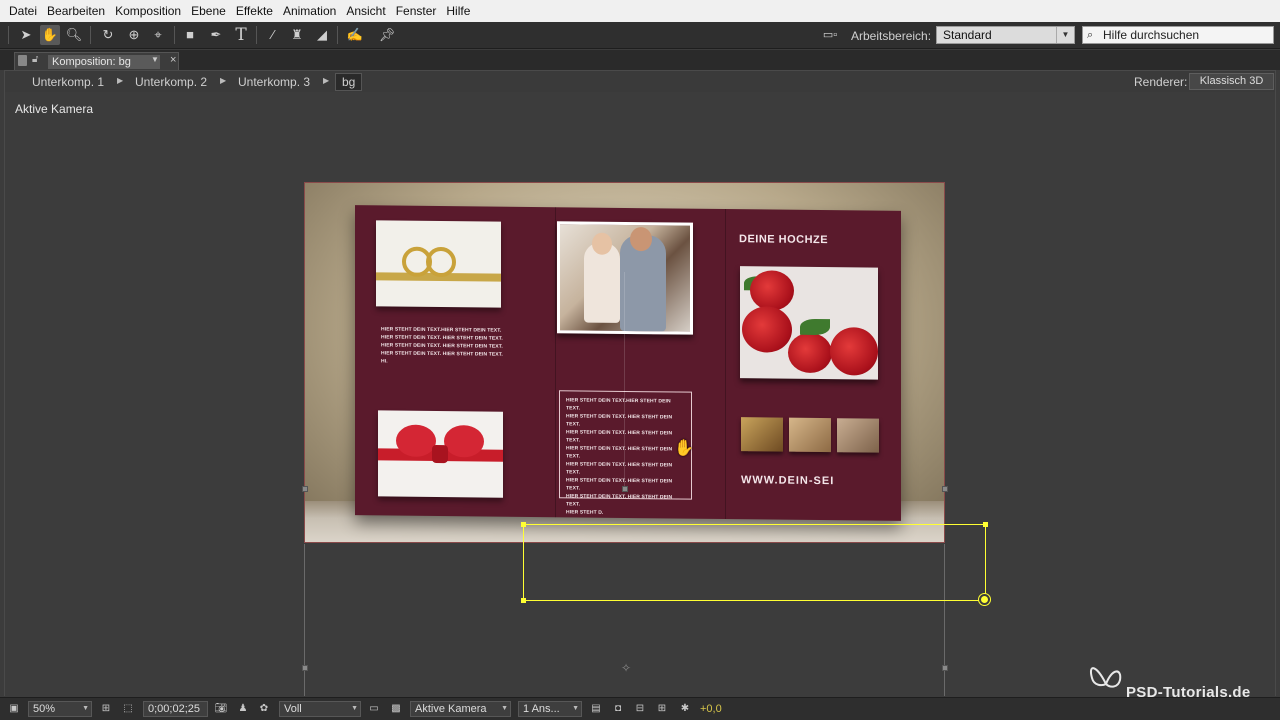  I want to click on resolution-select: Voll ▼, so click(320, 709).